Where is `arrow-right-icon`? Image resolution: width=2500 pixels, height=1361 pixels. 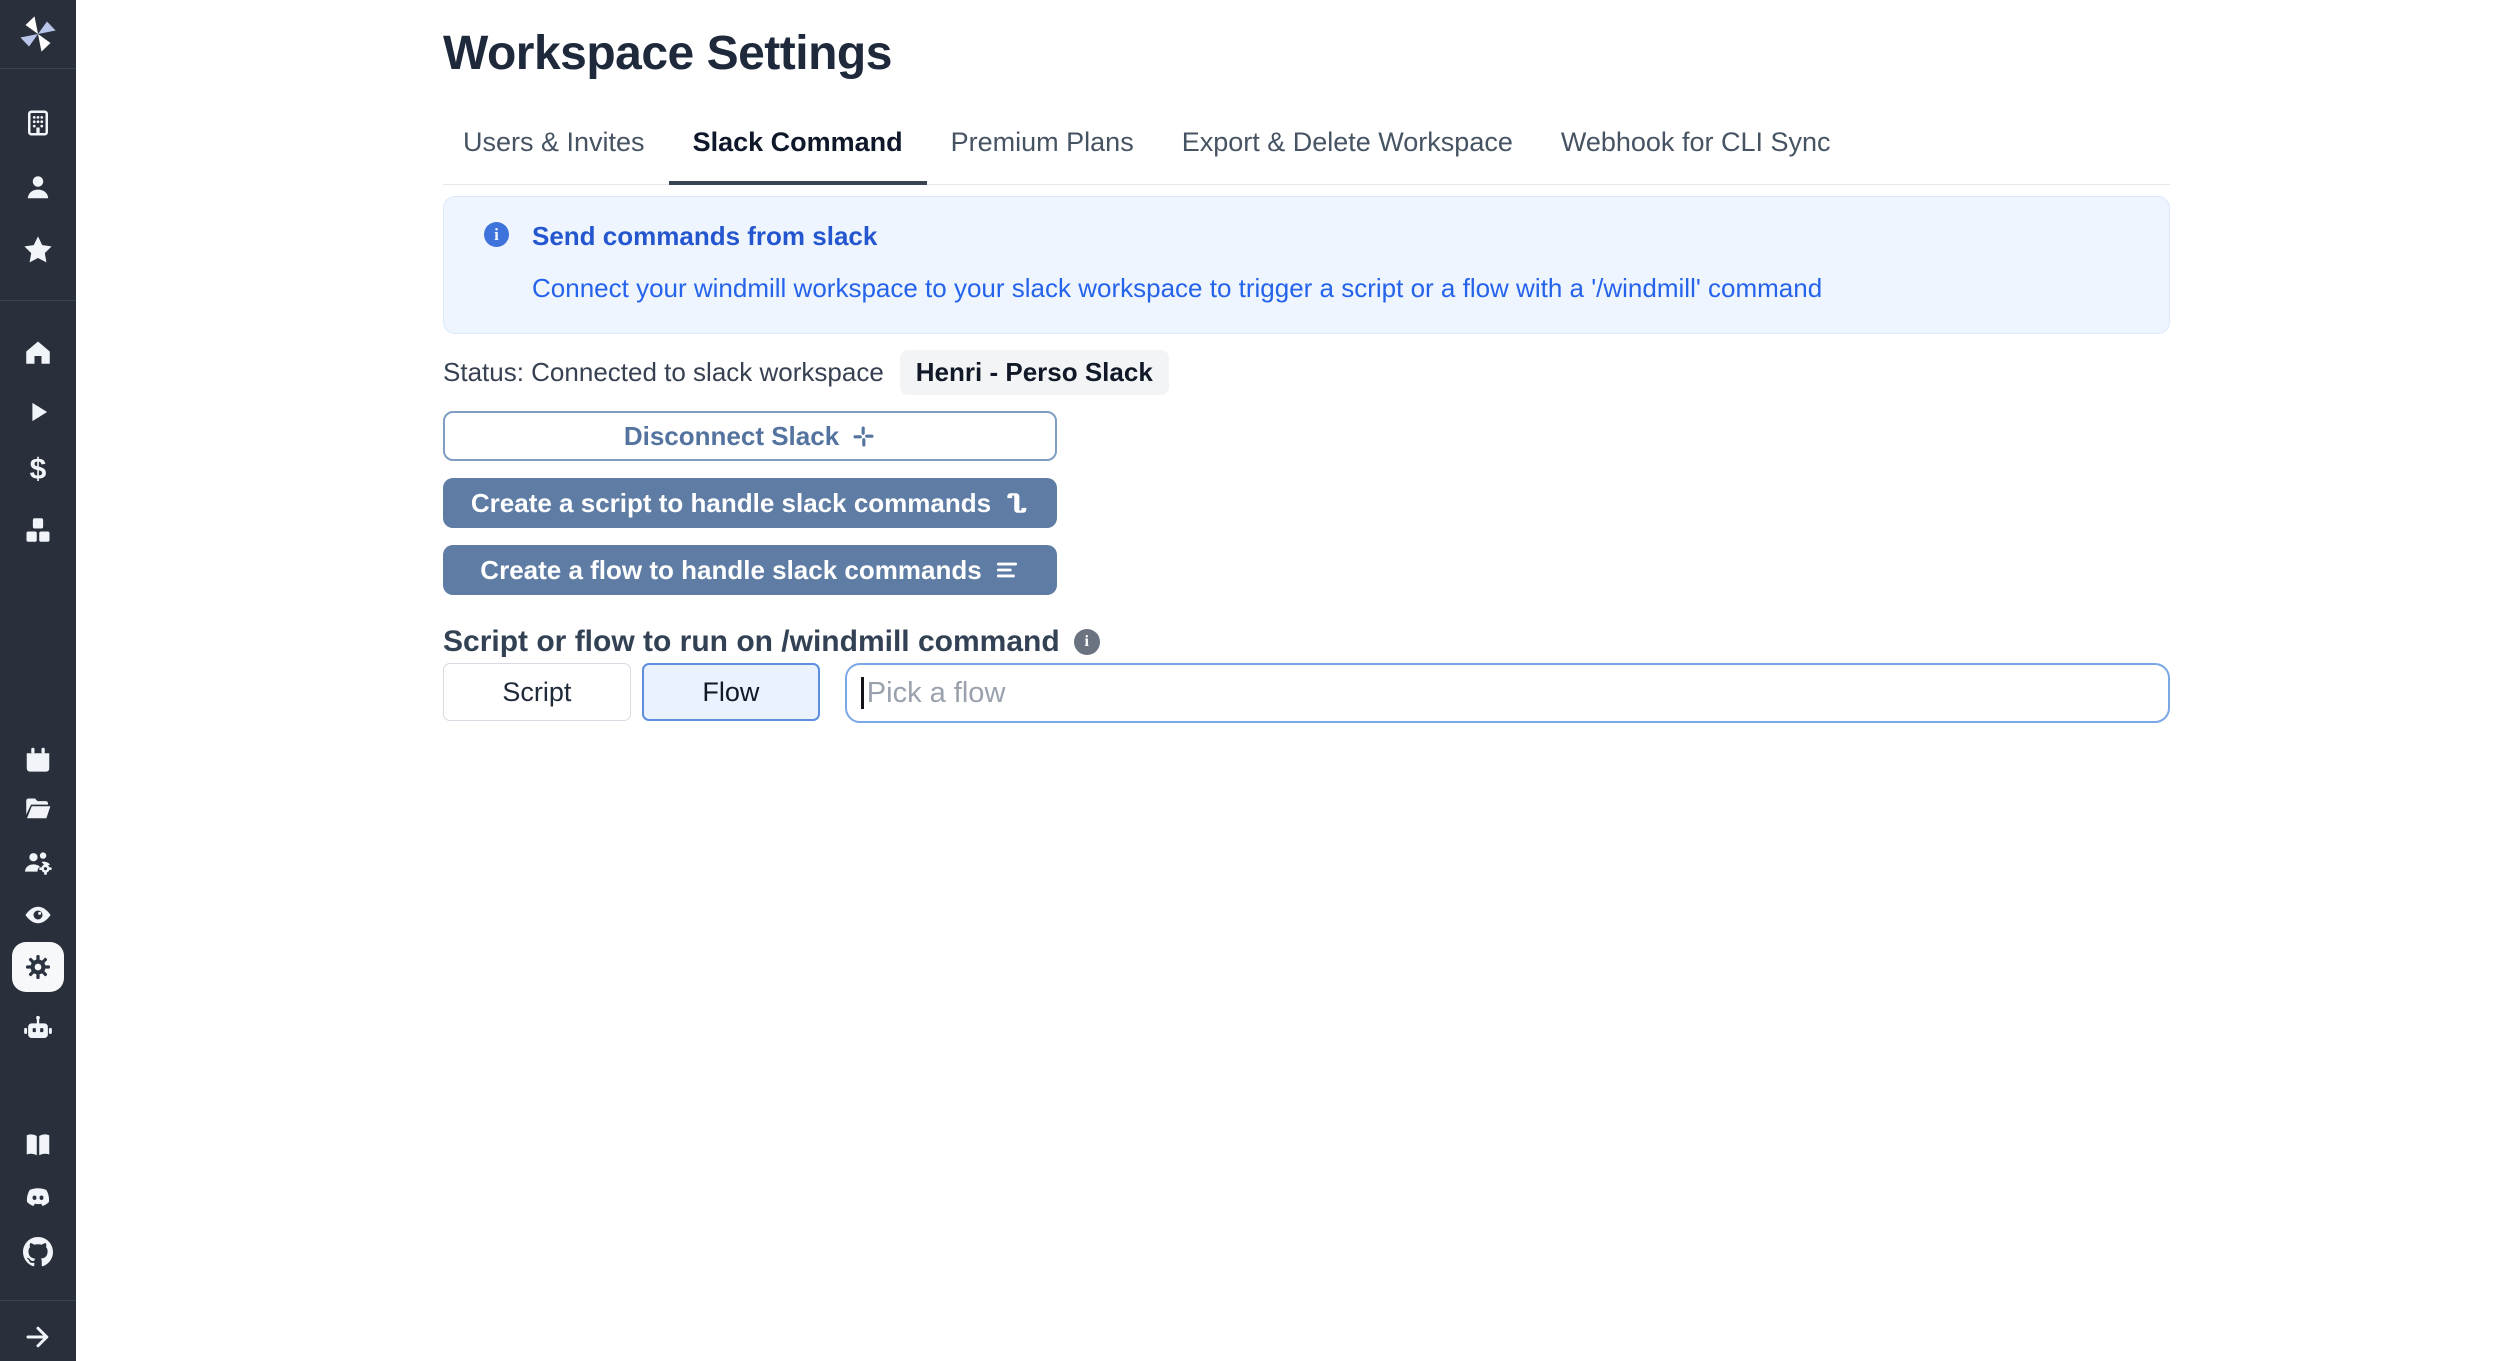 arrow-right-icon is located at coordinates (38, 1337).